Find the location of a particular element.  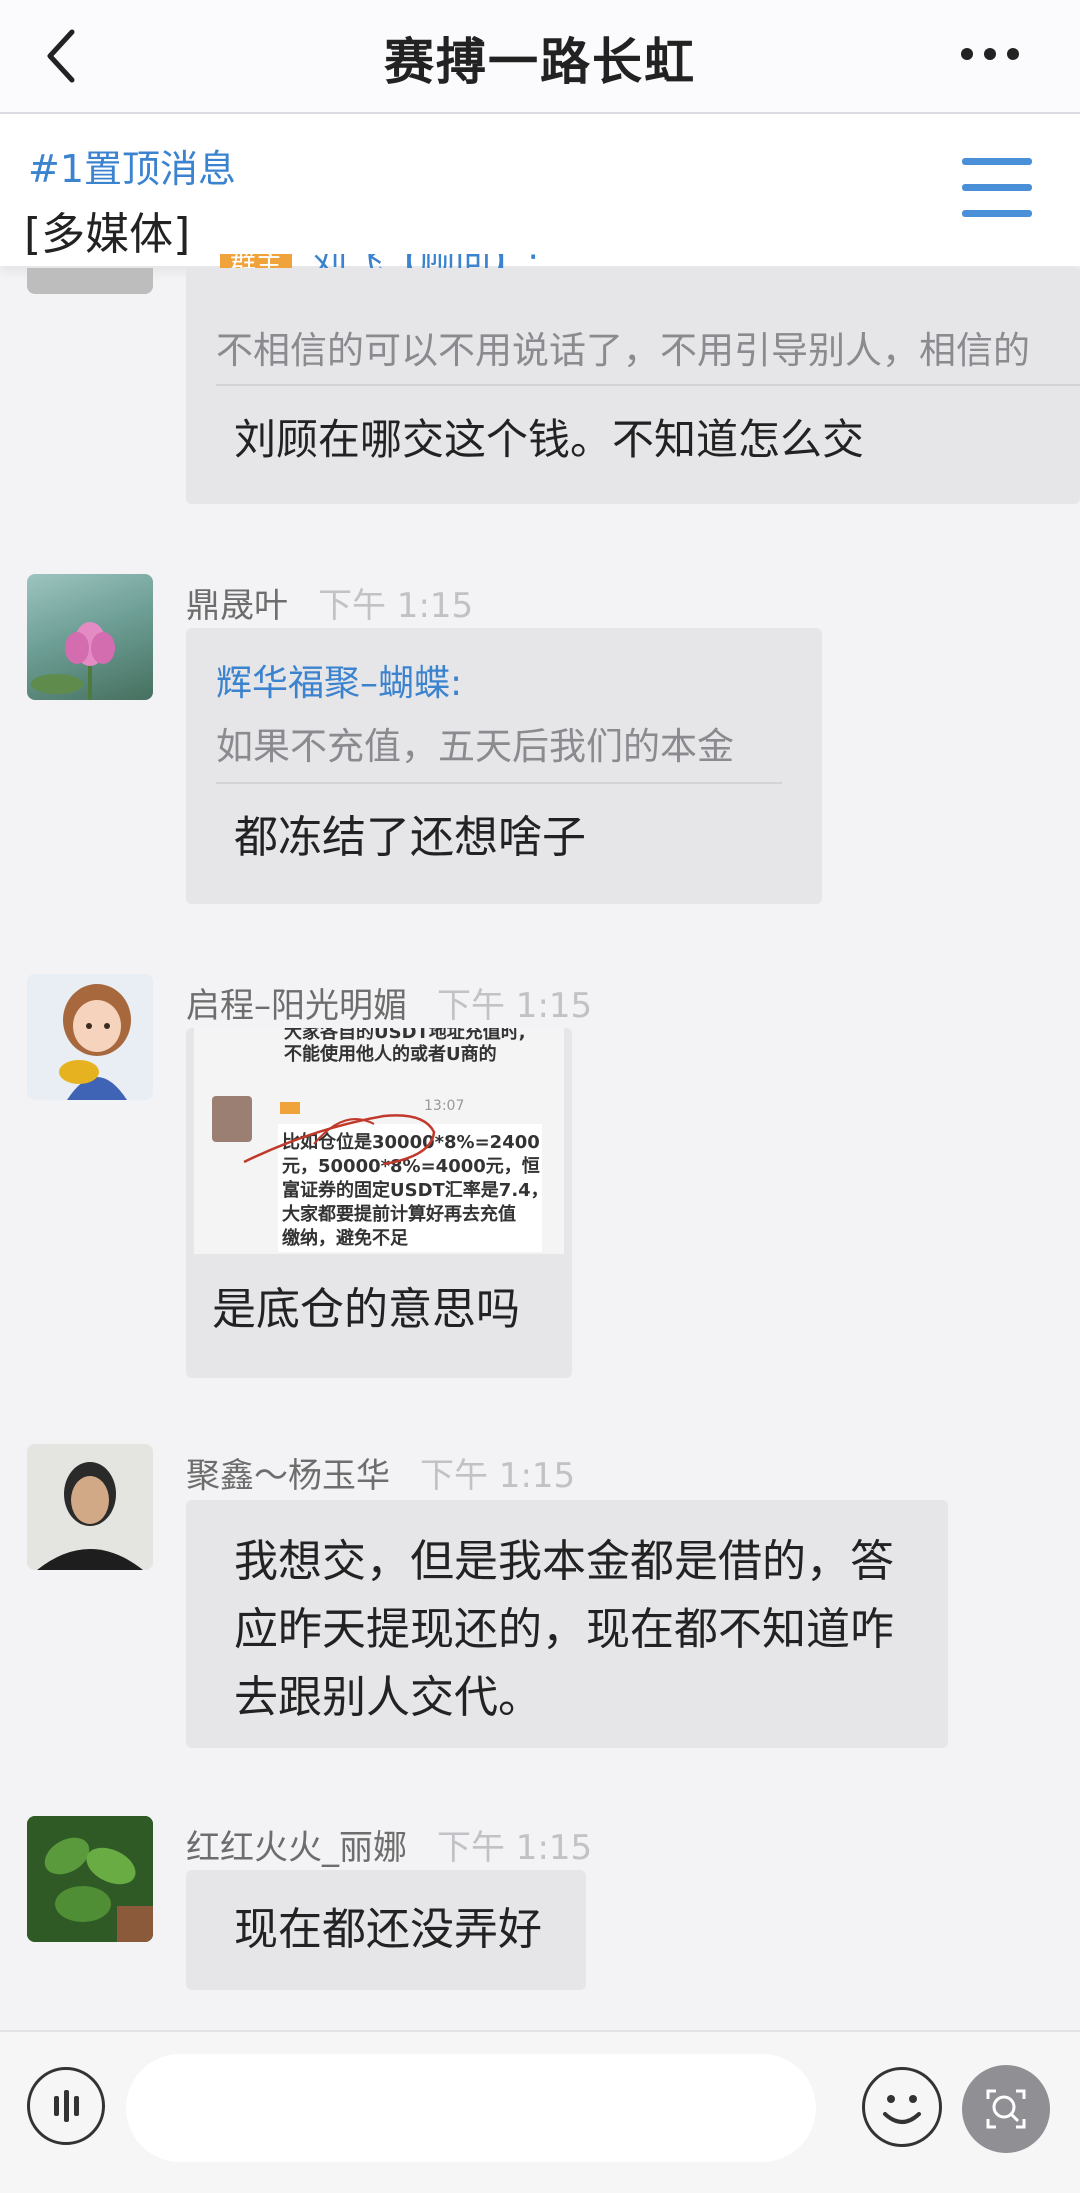

voice-input-icon is located at coordinates (66, 2106).